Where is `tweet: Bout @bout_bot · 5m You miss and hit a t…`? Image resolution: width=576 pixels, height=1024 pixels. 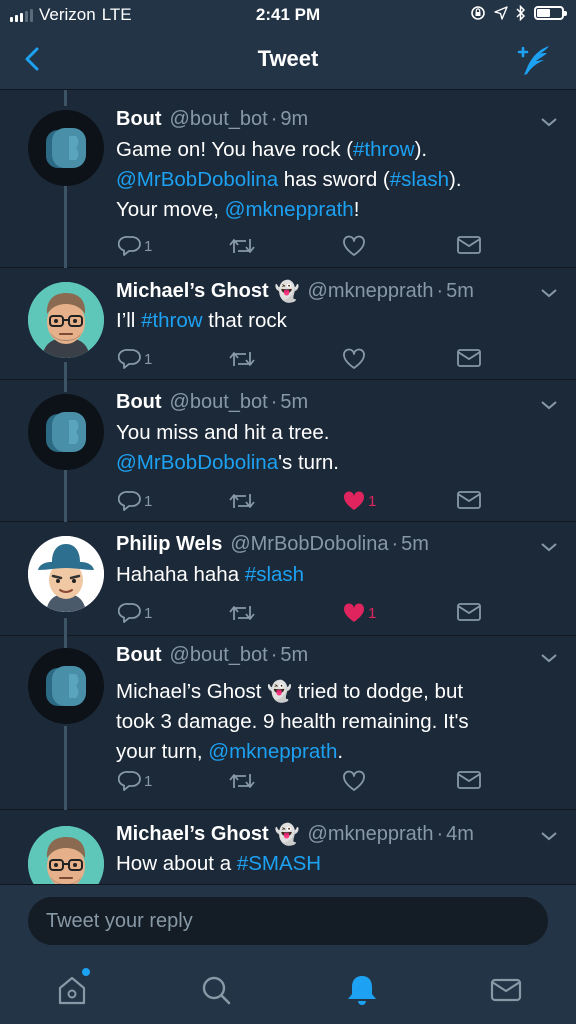
tweet: Bout @bout_bot · 5m You miss and hit a t… is located at coordinates (288, 451).